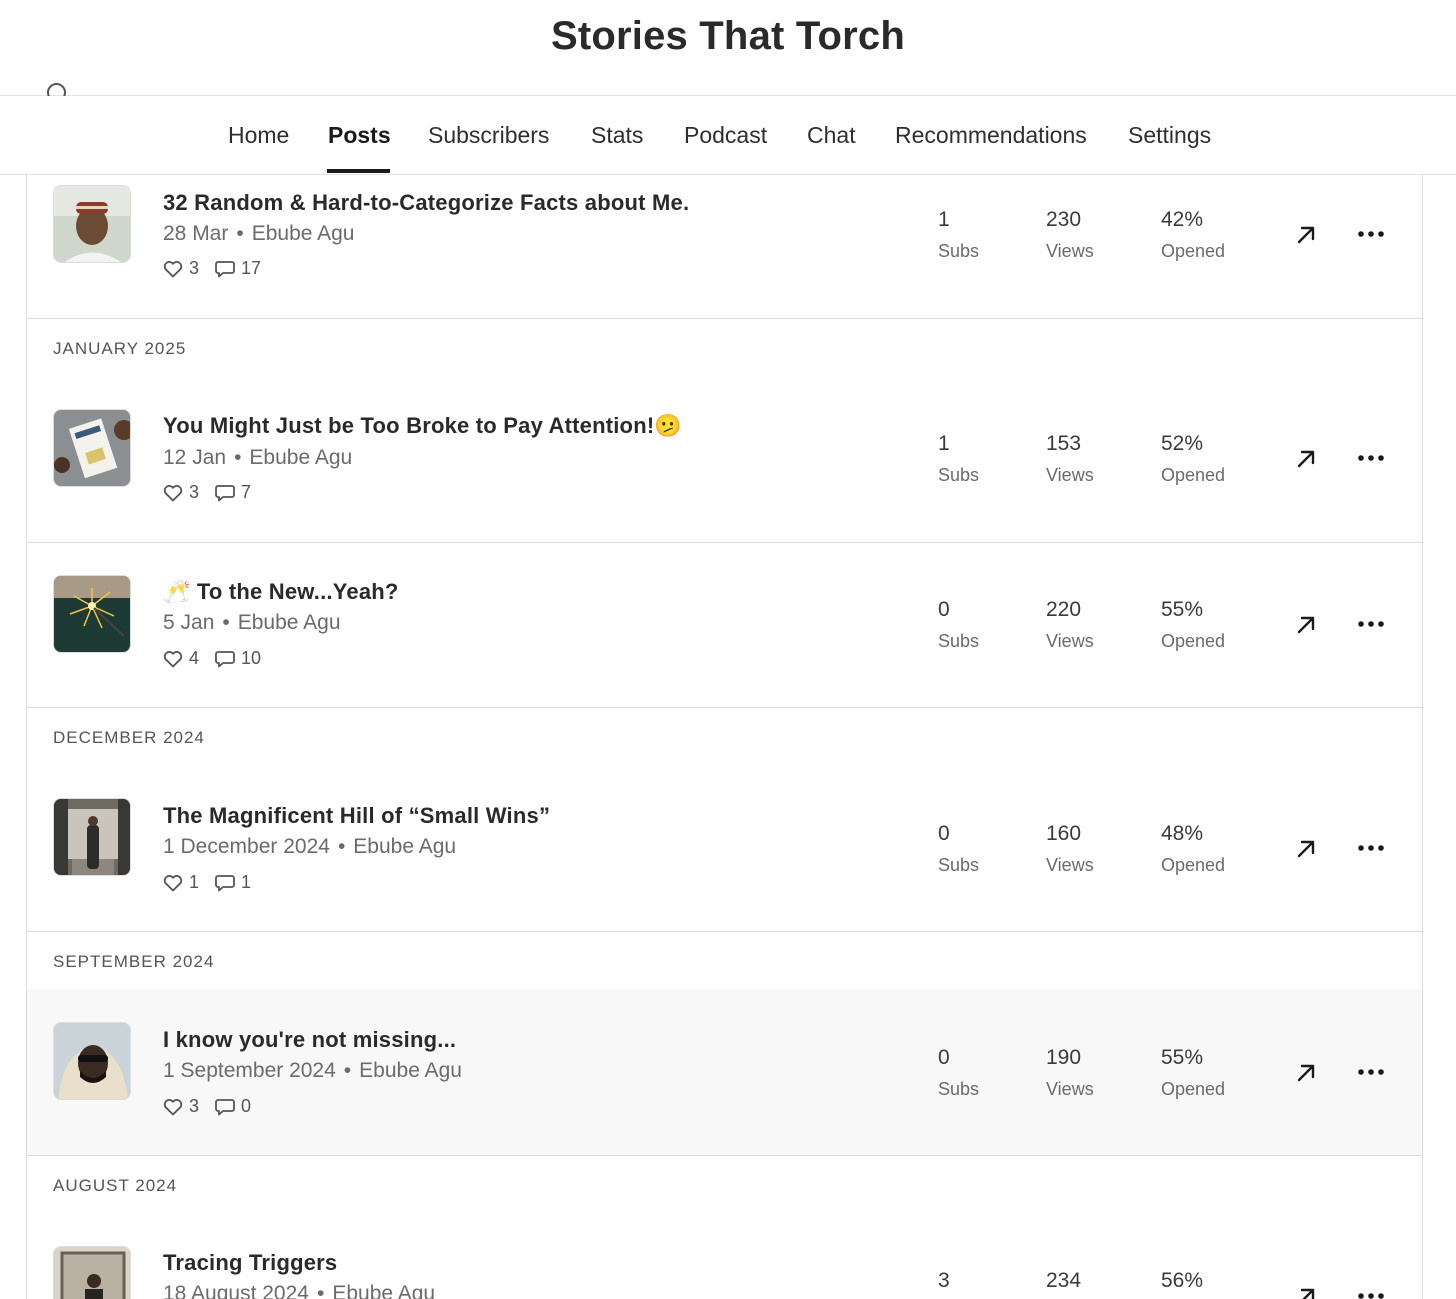 This screenshot has width=1456, height=1299. What do you see at coordinates (251, 658) in the screenshot?
I see `comments-count: 10` at bounding box center [251, 658].